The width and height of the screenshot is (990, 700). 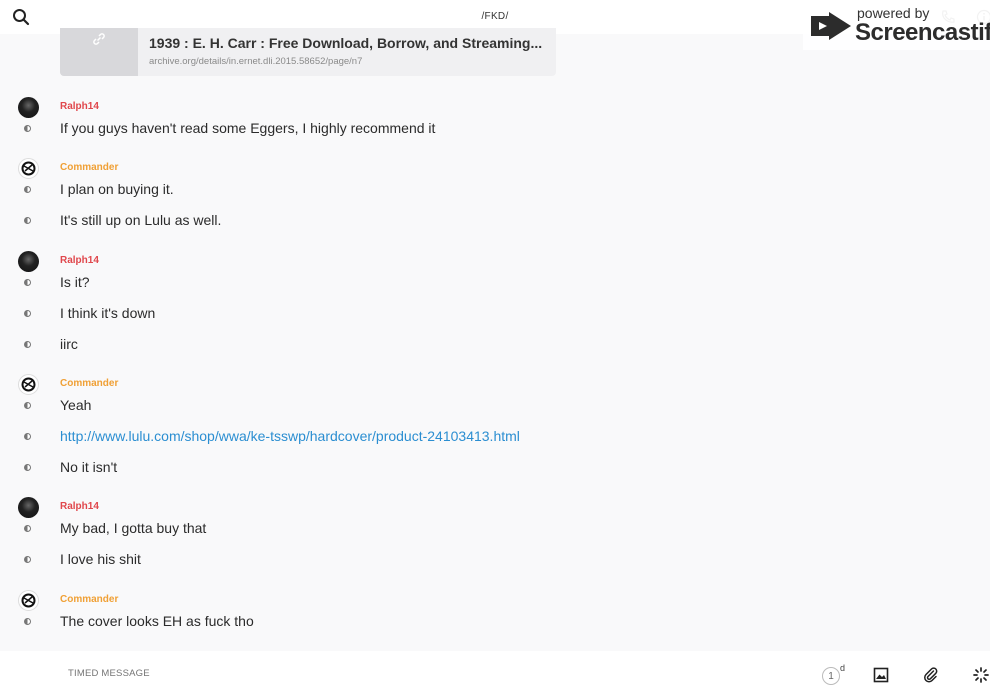 I want to click on message-text: My bad, I gotta buy that, so click(x=133, y=528).